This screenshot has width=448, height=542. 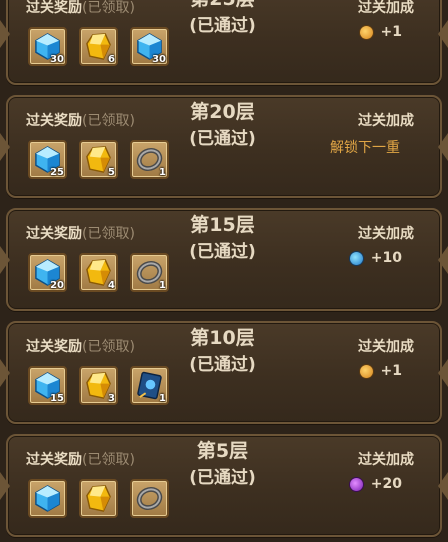 What do you see at coordinates (47, 385) in the screenshot?
I see `reward-item-slot: 15` at bounding box center [47, 385].